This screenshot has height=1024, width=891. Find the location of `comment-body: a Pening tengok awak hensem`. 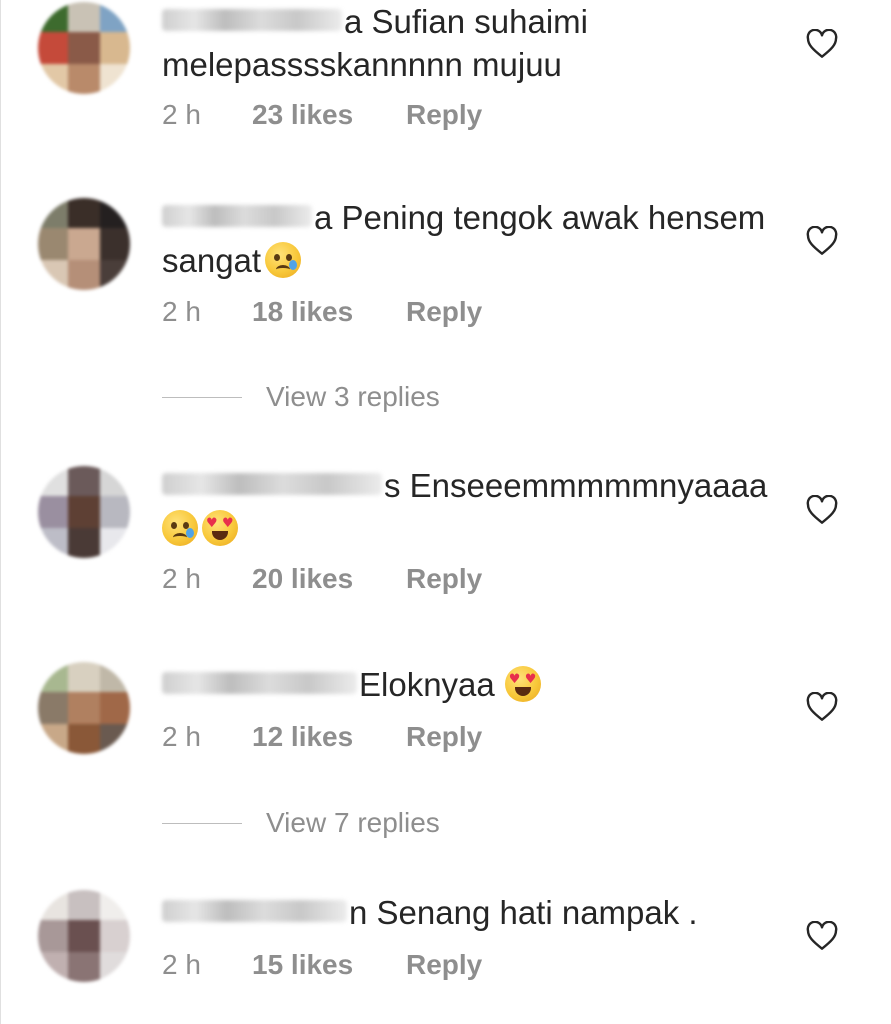

comment-body: a Pening tengok awak hensem is located at coordinates (540, 217).